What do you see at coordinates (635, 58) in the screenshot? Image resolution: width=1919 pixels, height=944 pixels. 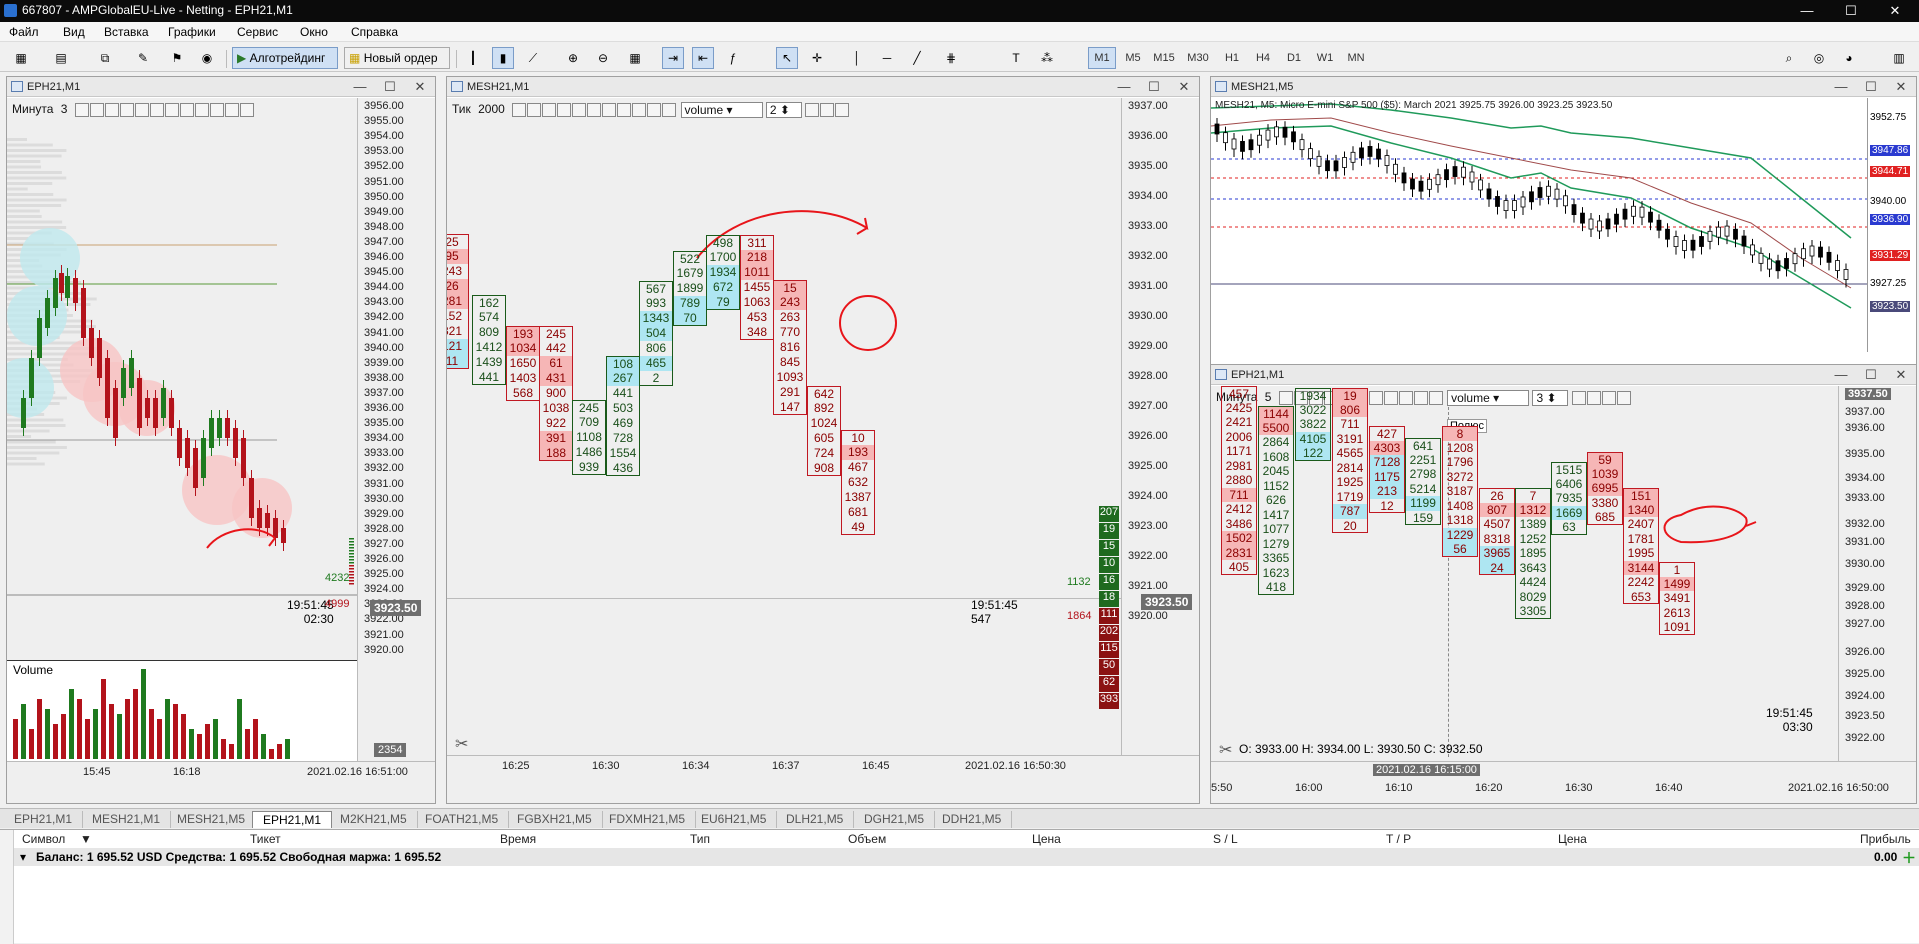 I see `tile-windows-icon: ▦` at bounding box center [635, 58].